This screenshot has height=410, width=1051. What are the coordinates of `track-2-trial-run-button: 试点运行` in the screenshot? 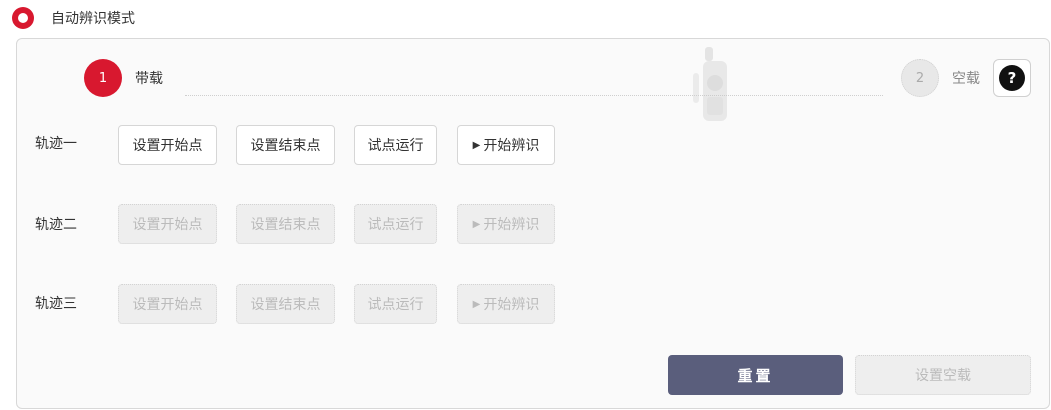 It's located at (395, 224).